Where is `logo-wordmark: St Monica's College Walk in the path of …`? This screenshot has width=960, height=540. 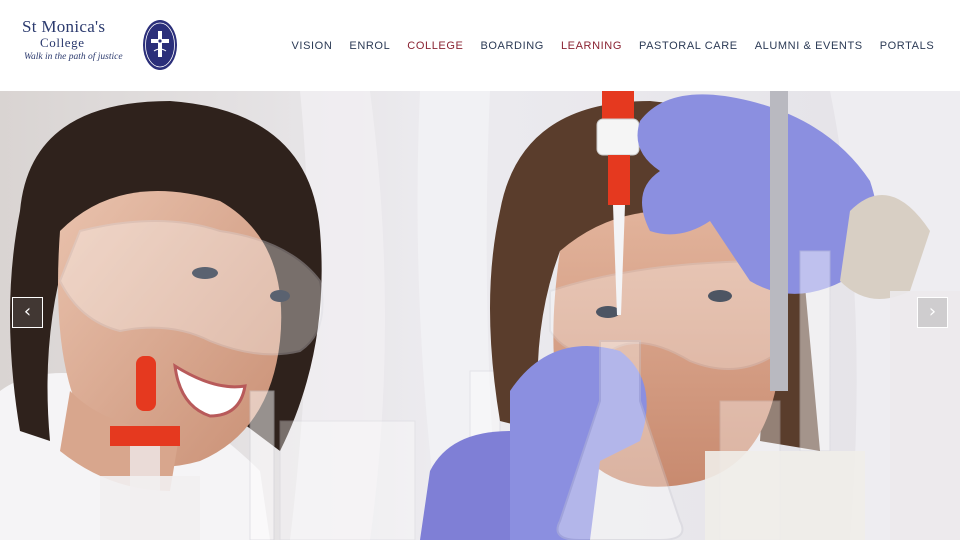
logo-wordmark: St Monica's College Walk in the path of … is located at coordinates (78, 41).